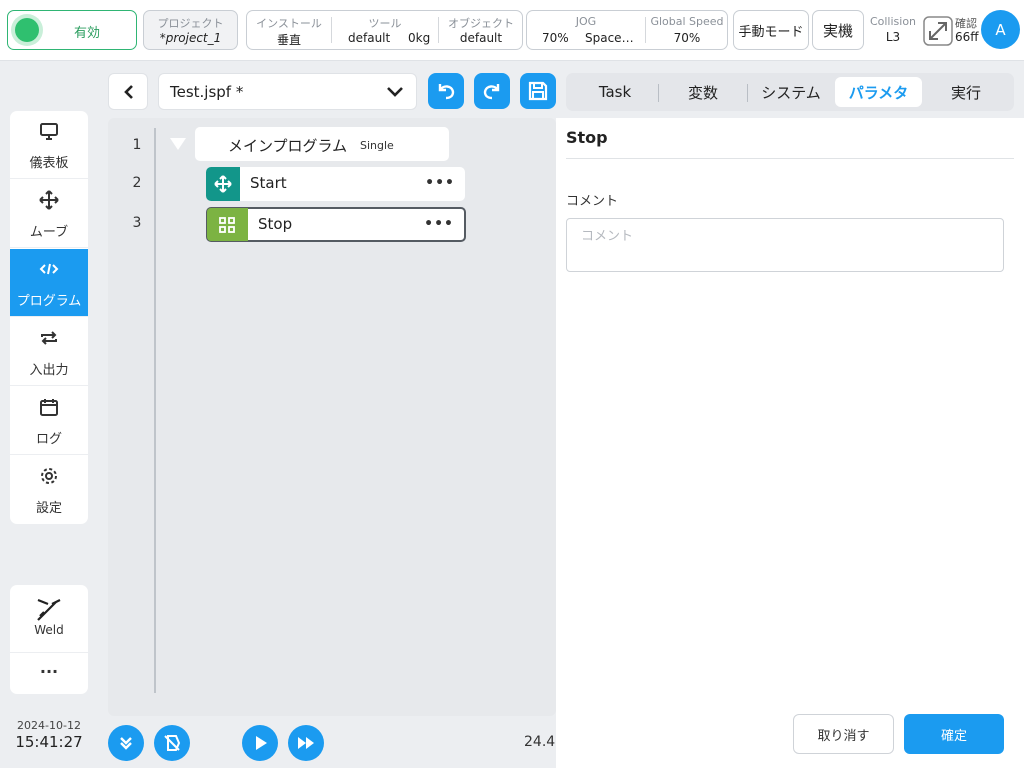 The width and height of the screenshot is (1024, 768). Describe the element at coordinates (419, 38) in the screenshot. I see `tool-weight: 0kg` at that location.